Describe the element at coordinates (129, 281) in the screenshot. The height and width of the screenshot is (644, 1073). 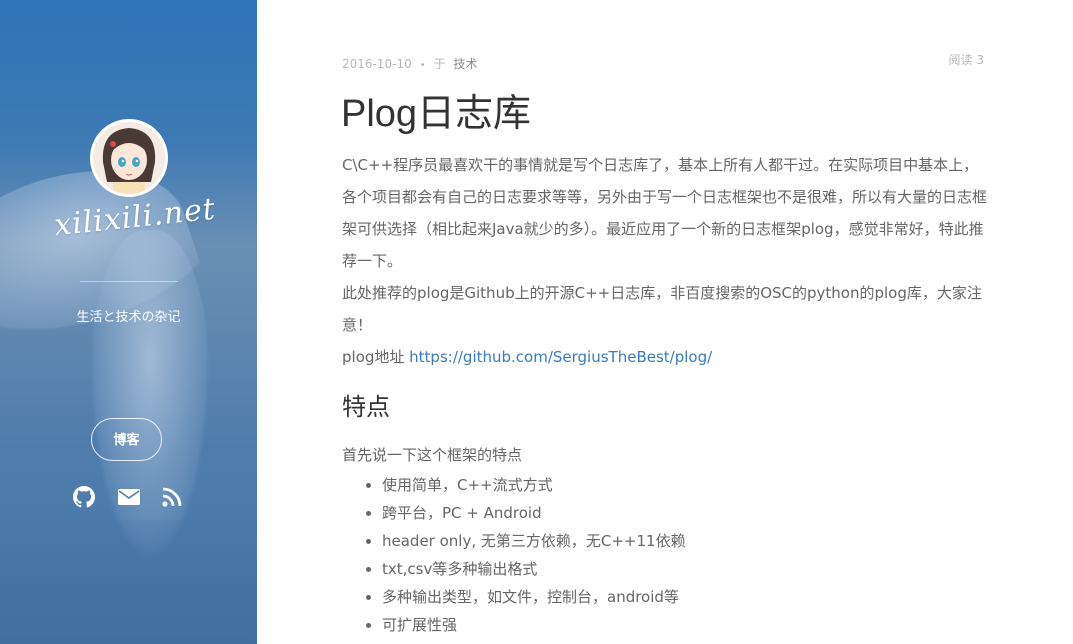
I see `sidebar-divider` at that location.